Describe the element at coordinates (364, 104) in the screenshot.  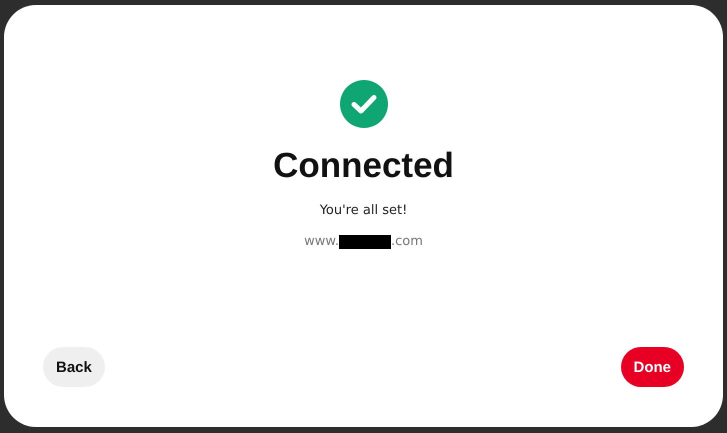
I see `check-icon` at that location.